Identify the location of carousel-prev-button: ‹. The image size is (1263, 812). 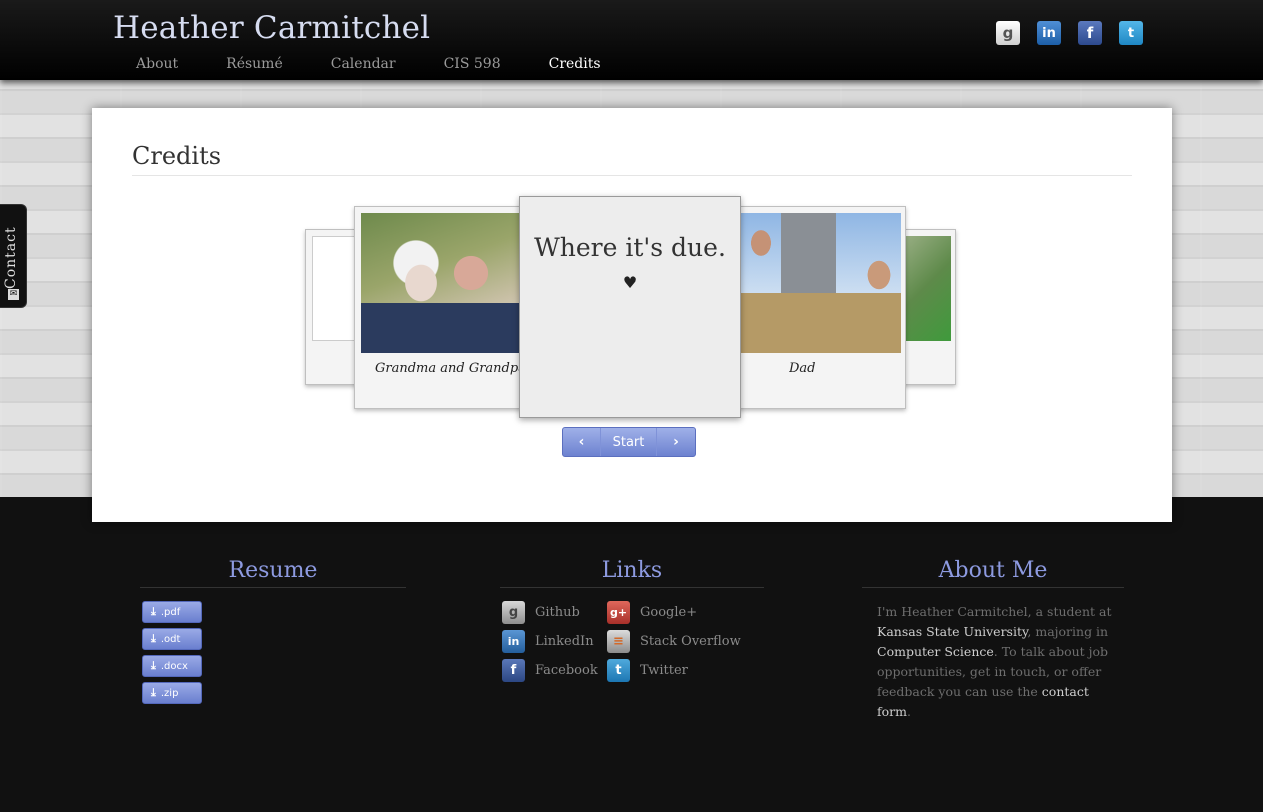
(582, 442).